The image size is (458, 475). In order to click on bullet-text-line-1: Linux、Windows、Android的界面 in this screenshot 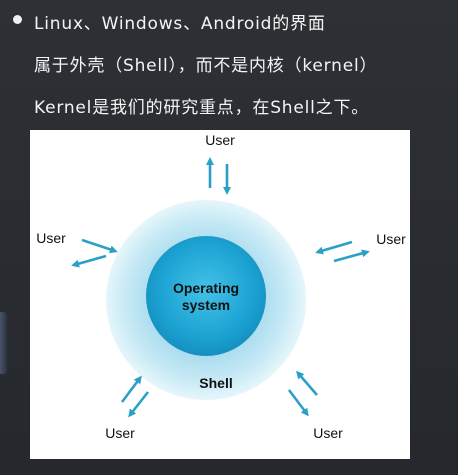, I will do `click(180, 24)`.